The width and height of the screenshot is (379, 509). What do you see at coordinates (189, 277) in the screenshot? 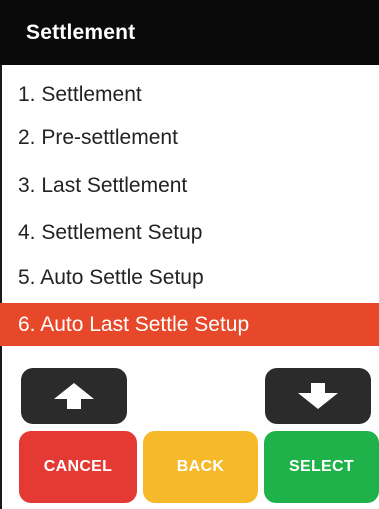
I see `menu-item-auto-settle-setup: 5. Auto Settle Setup` at bounding box center [189, 277].